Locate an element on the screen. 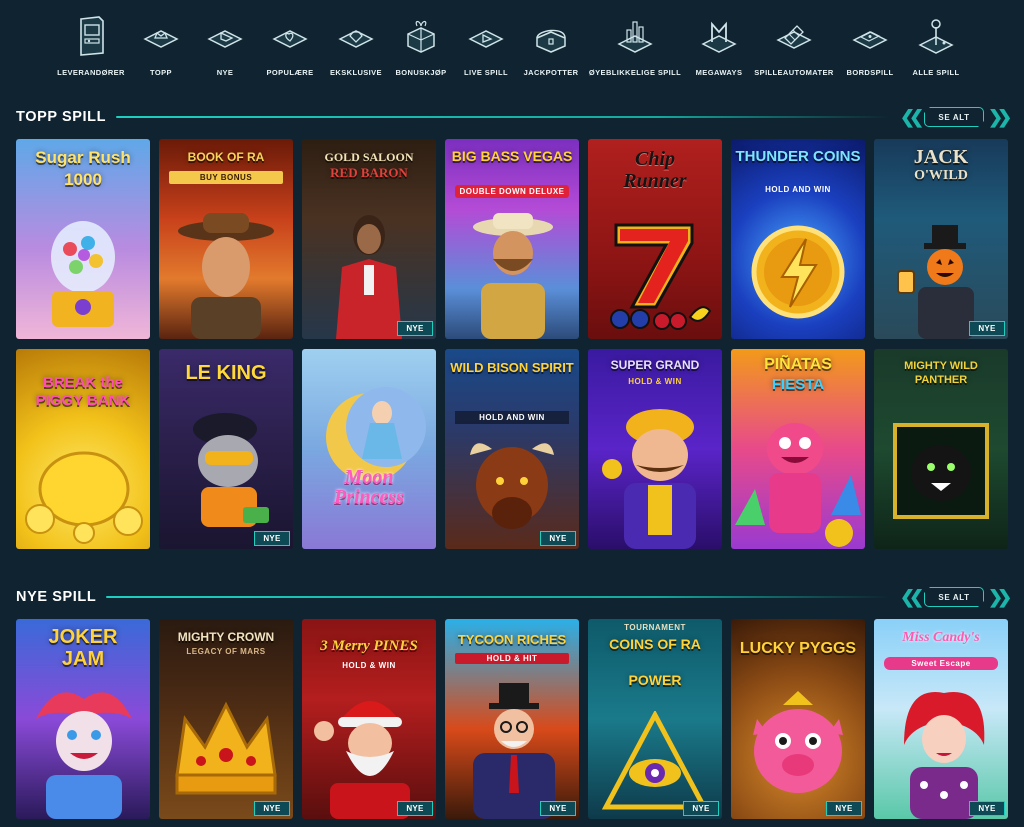 The width and height of the screenshot is (1024, 827). play-icon is located at coordinates (486, 36).